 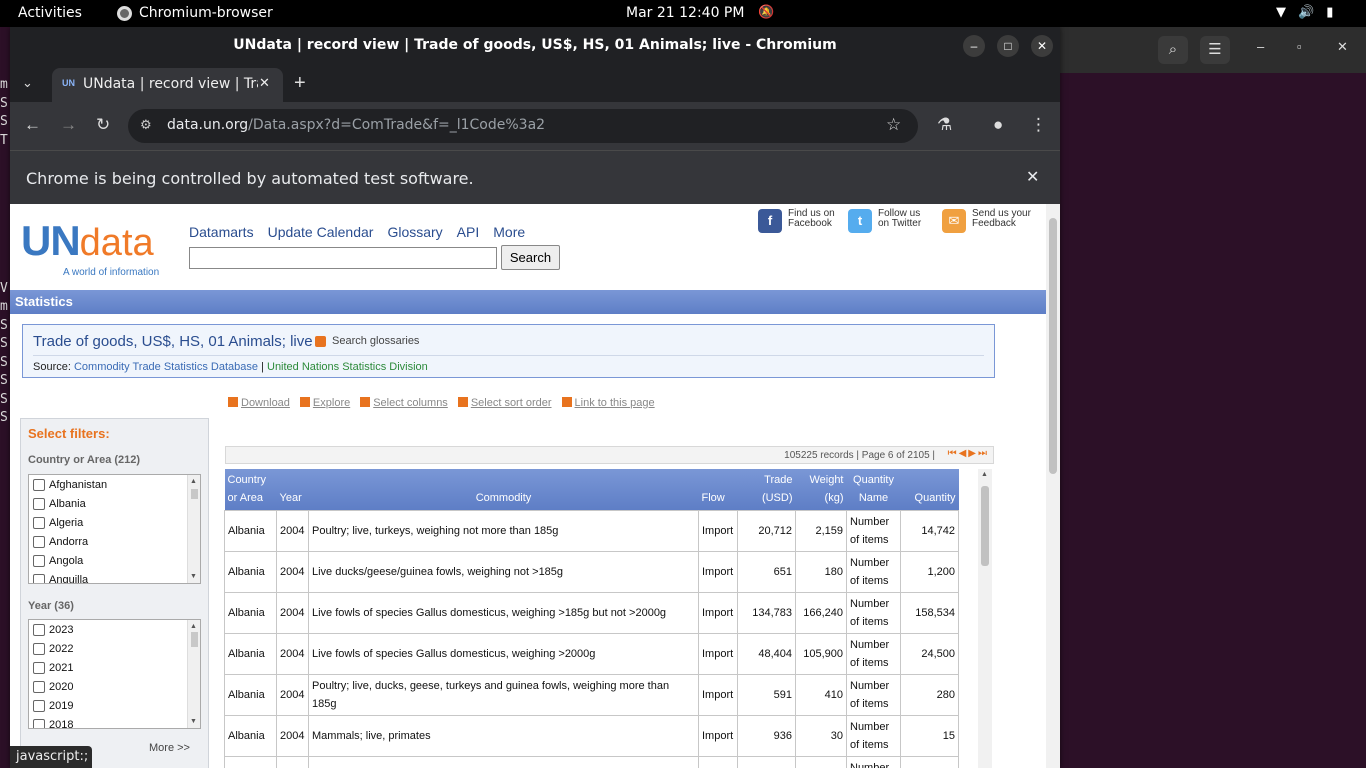 What do you see at coordinates (4, 380) in the screenshot?
I see `terminal-char: S` at bounding box center [4, 380].